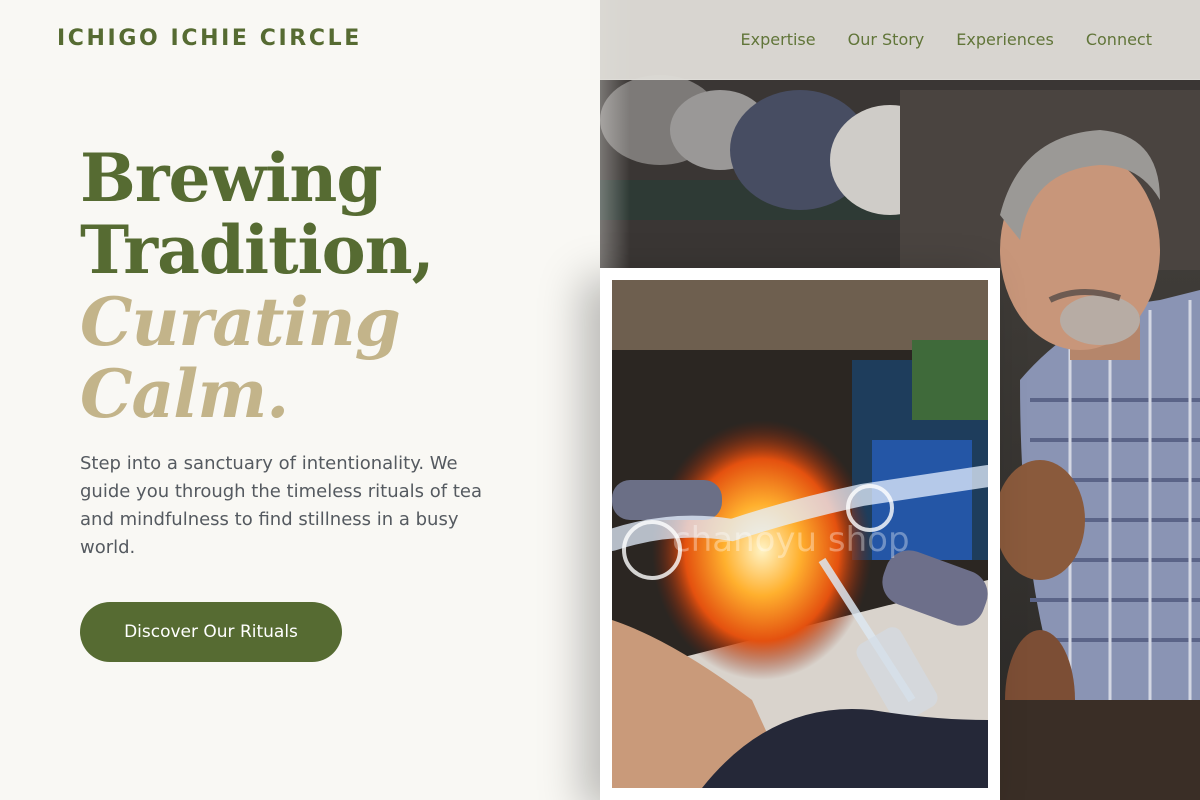 The width and height of the screenshot is (1200, 800). What do you see at coordinates (1119, 39) in the screenshot?
I see `nav-link-connect: Connect` at bounding box center [1119, 39].